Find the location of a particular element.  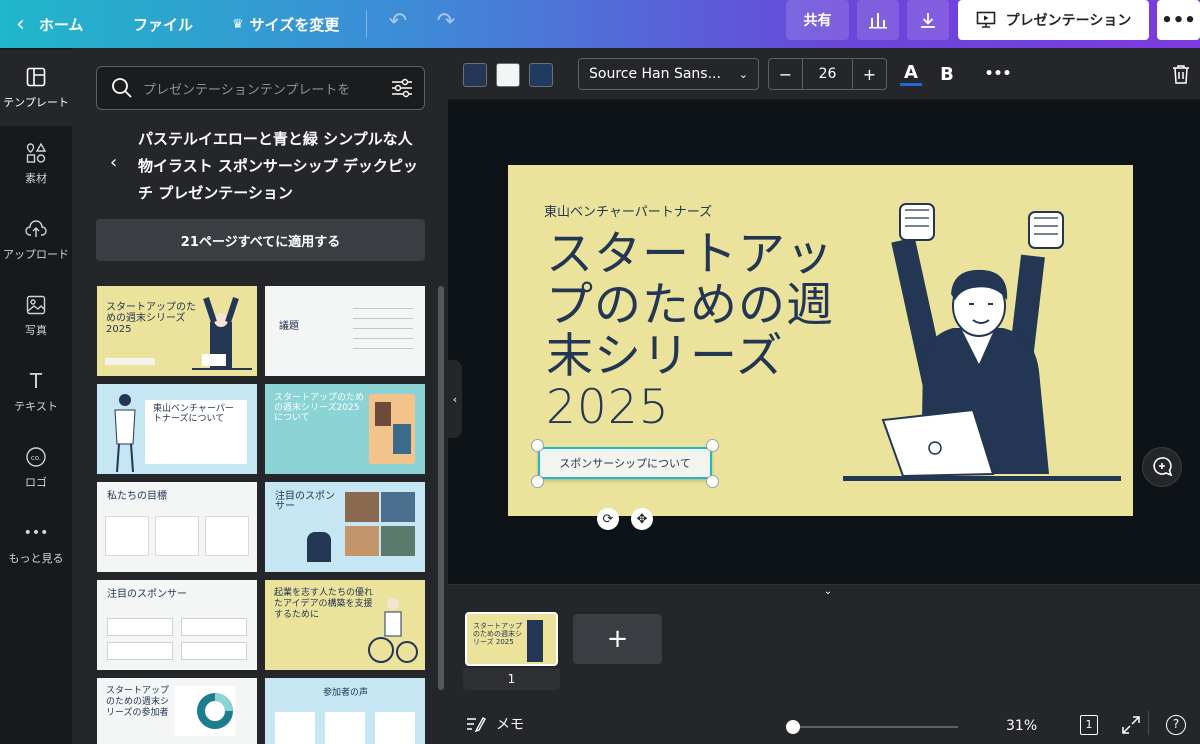

template-thumbnail: スタートアップのための週末シリーズ 2025 is located at coordinates (177, 331).